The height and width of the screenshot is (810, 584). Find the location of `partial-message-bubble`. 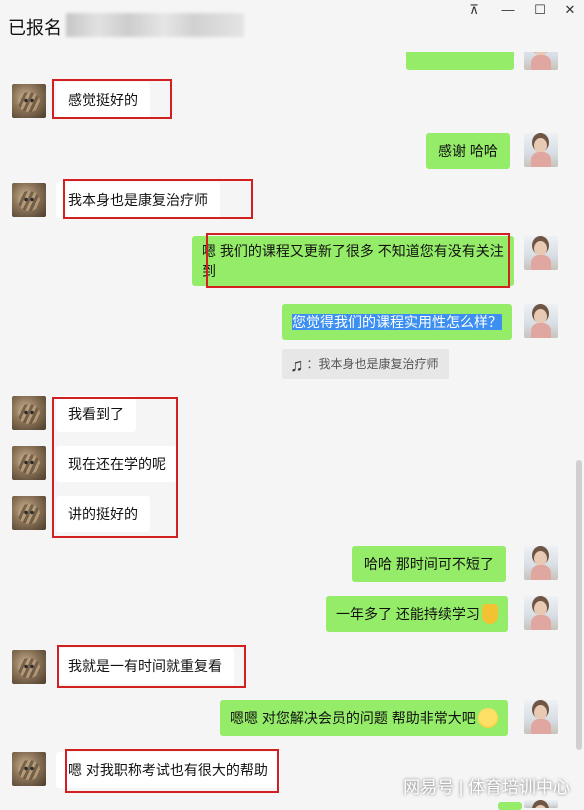

partial-message-bubble is located at coordinates (510, 806).